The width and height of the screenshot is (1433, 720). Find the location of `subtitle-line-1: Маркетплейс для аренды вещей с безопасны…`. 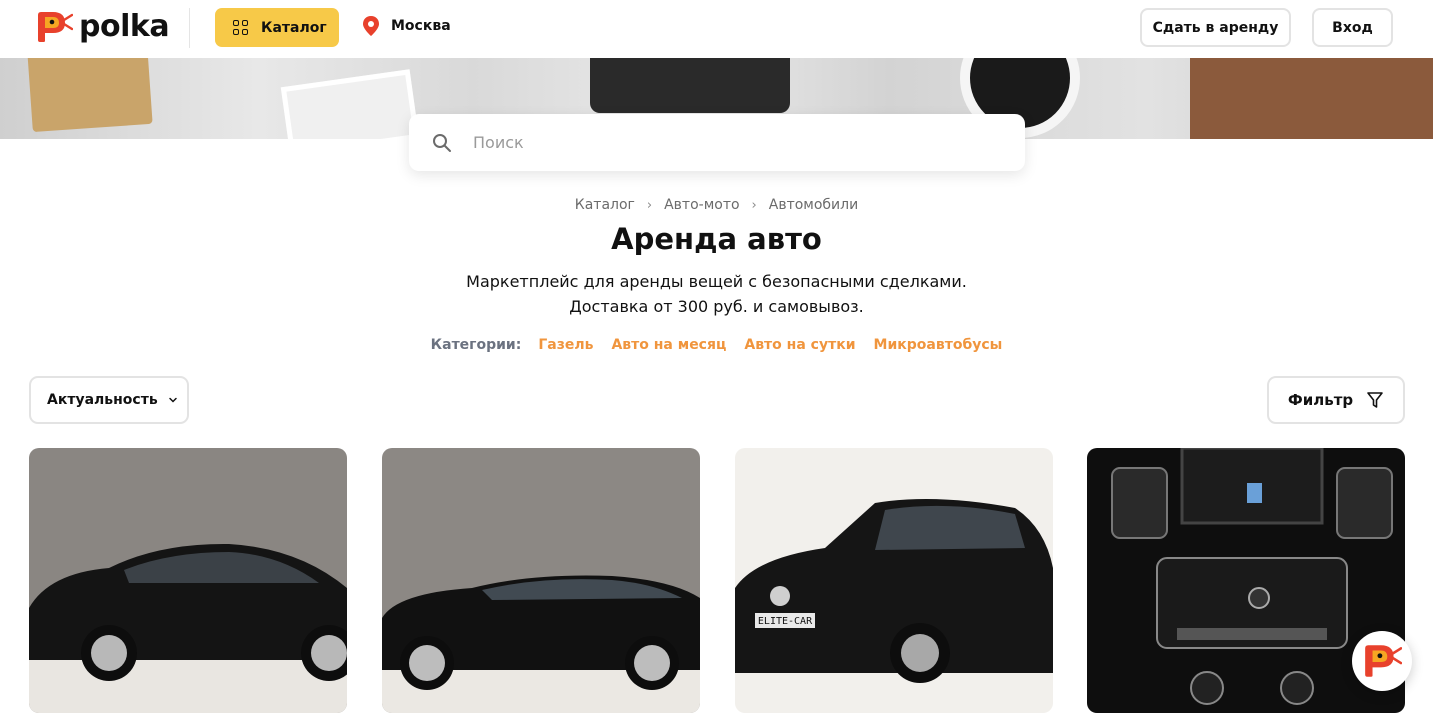

subtitle-line-1: Маркетплейс для аренды вещей с безопасны… is located at coordinates (716, 281).